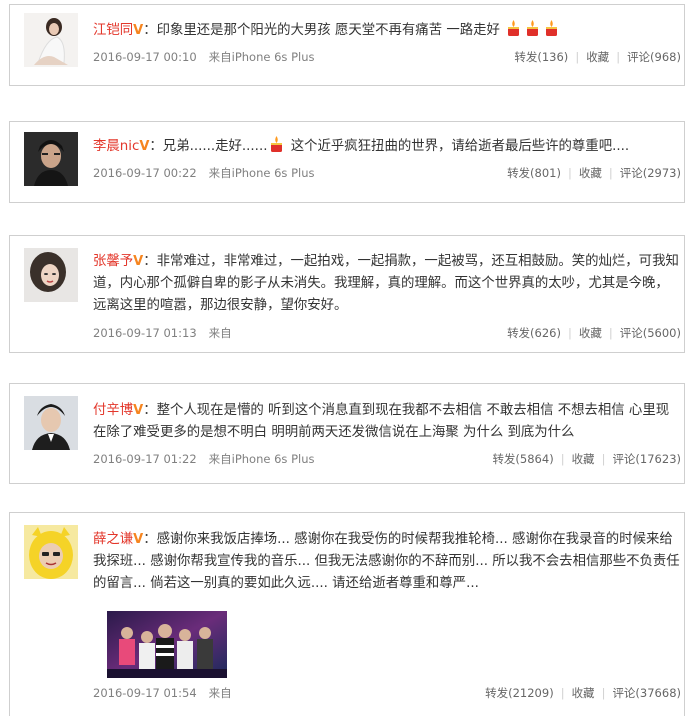 This screenshot has width=696, height=716. What do you see at coordinates (646, 693) in the screenshot?
I see `comment-button: 评论(37668)` at bounding box center [646, 693].